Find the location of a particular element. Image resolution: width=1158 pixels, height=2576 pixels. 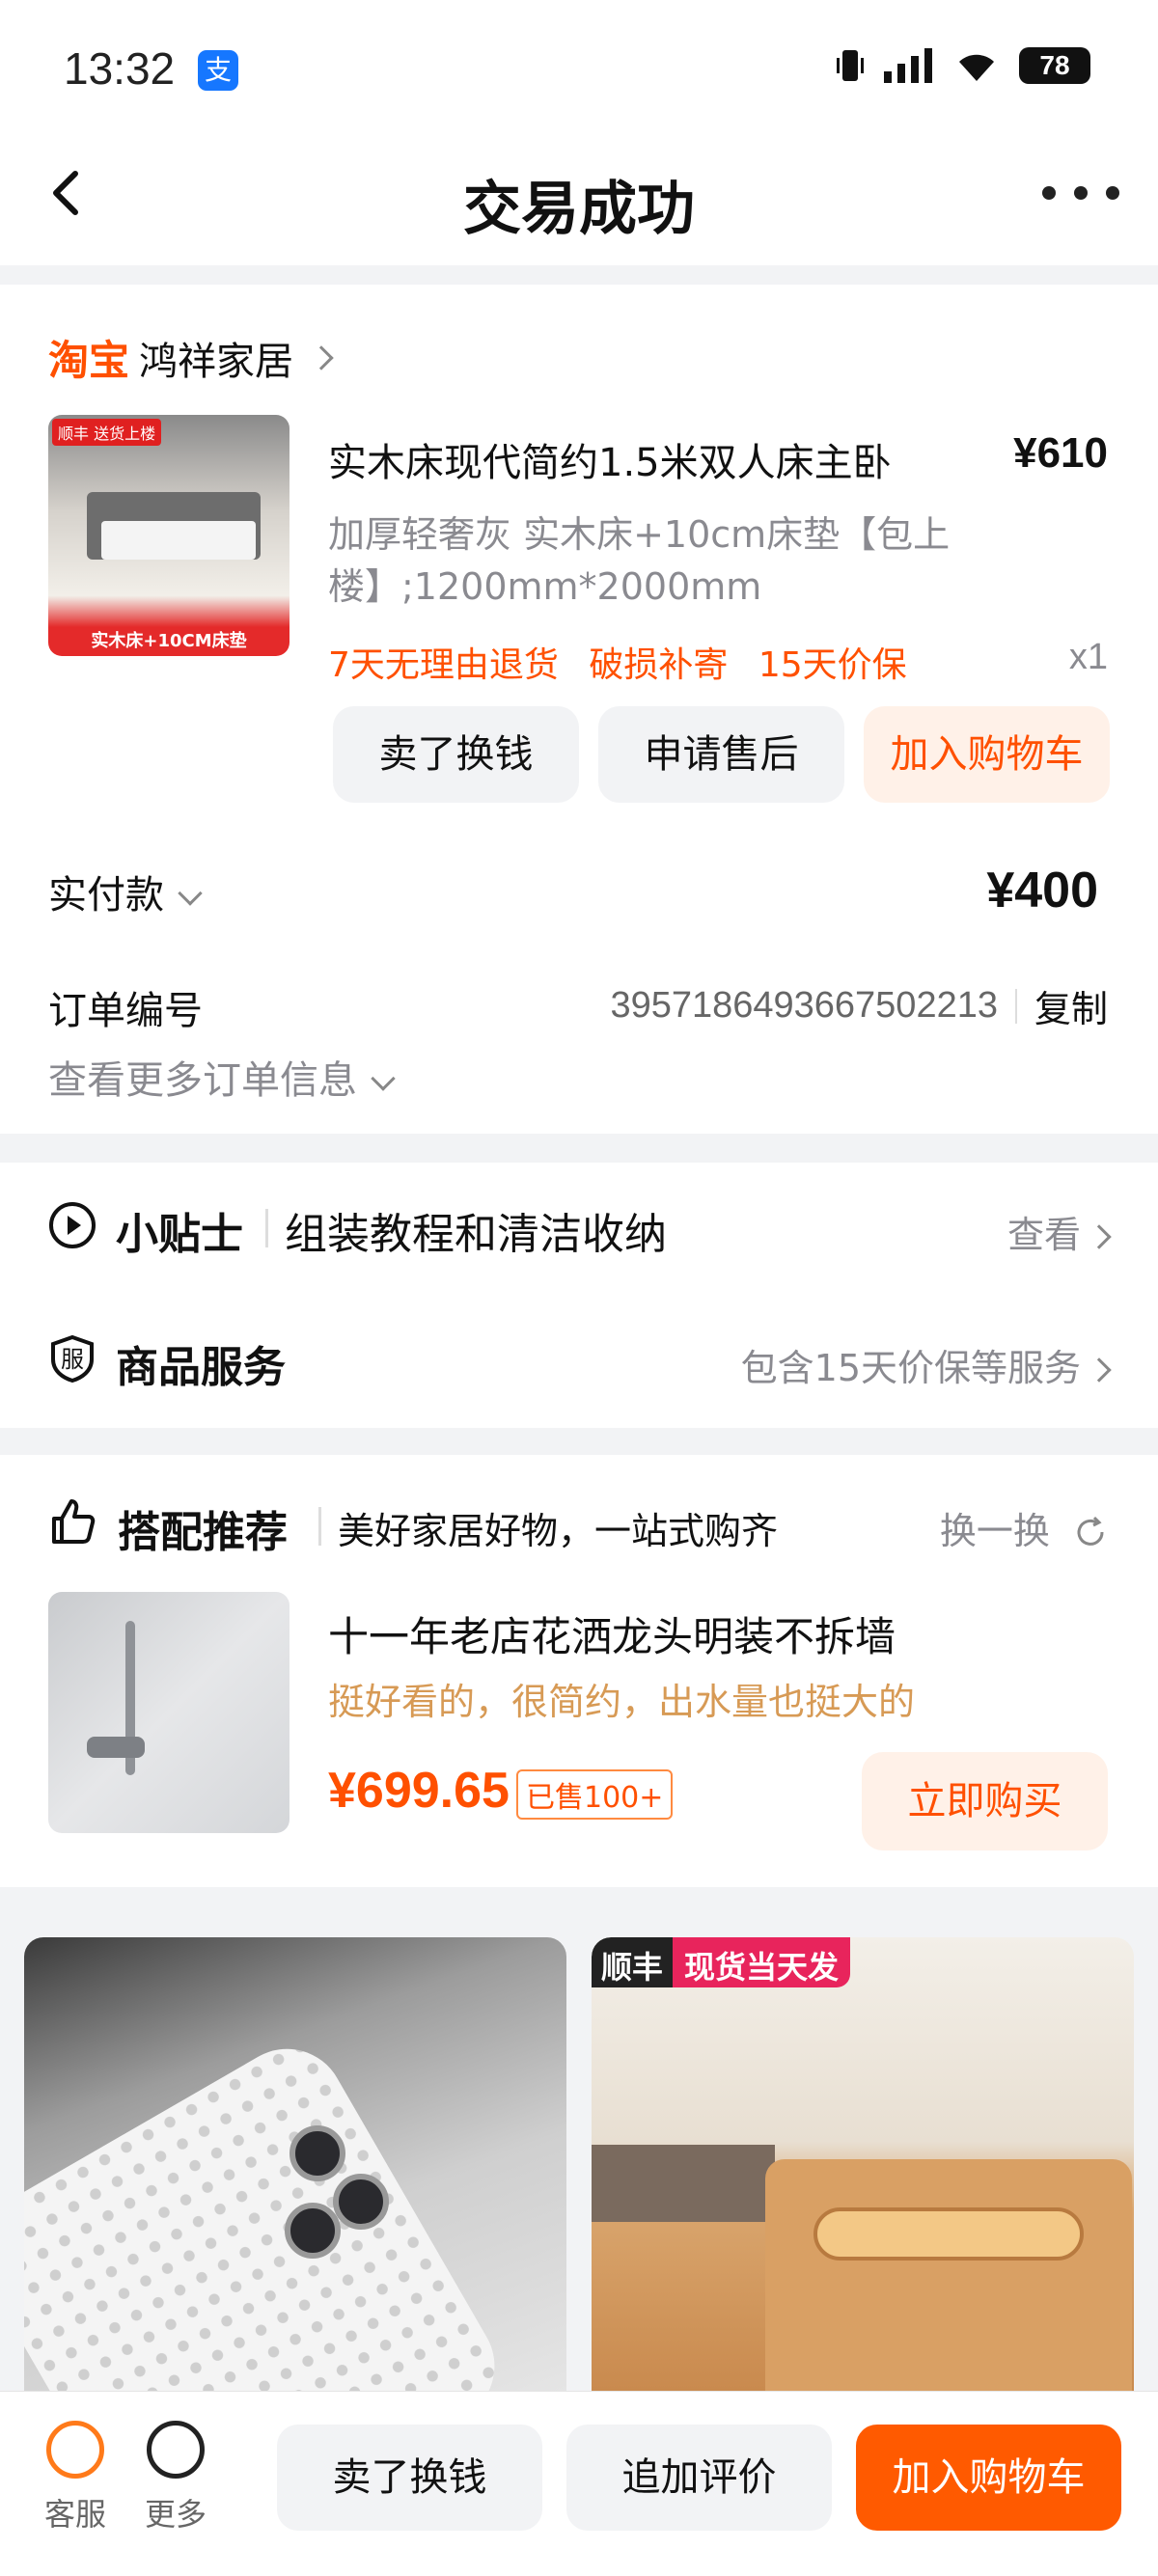

recommend-product-title: 十一年老店花洒龙头明装不拆墙 is located at coordinates (612, 1634).